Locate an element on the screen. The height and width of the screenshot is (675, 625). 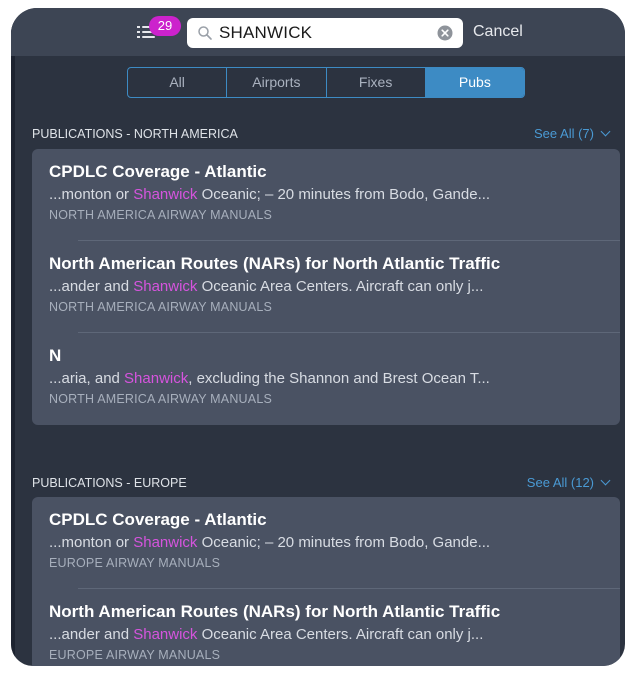
search-input: SHANWICK is located at coordinates (325, 33).